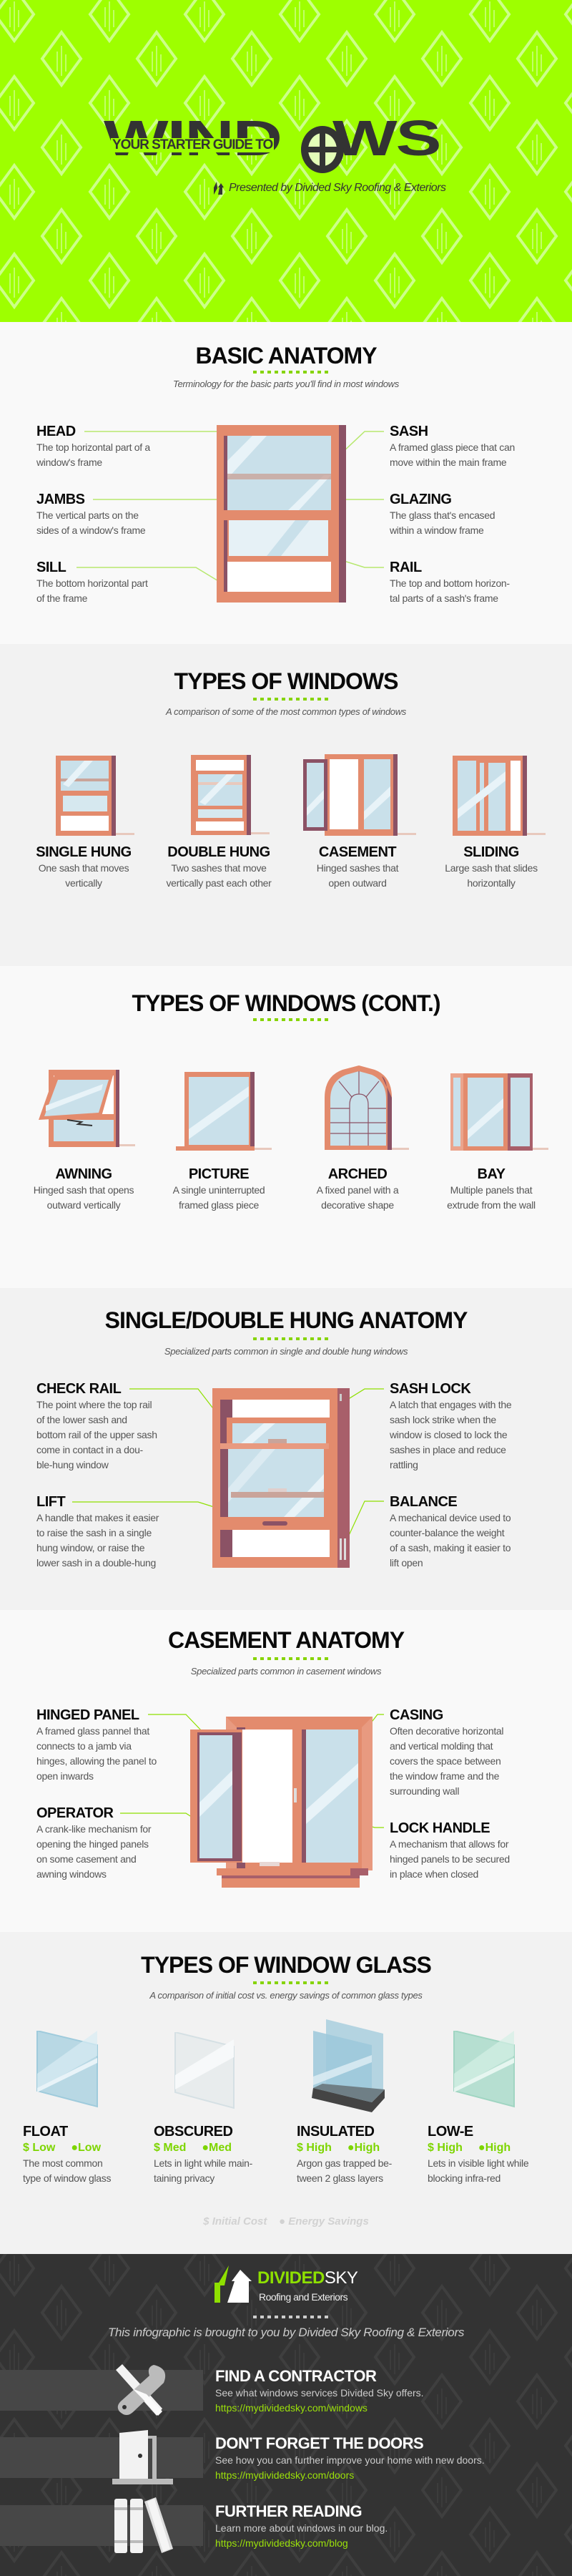 This screenshot has height=2576, width=572. I want to click on awning-window-icon, so click(87, 1108).